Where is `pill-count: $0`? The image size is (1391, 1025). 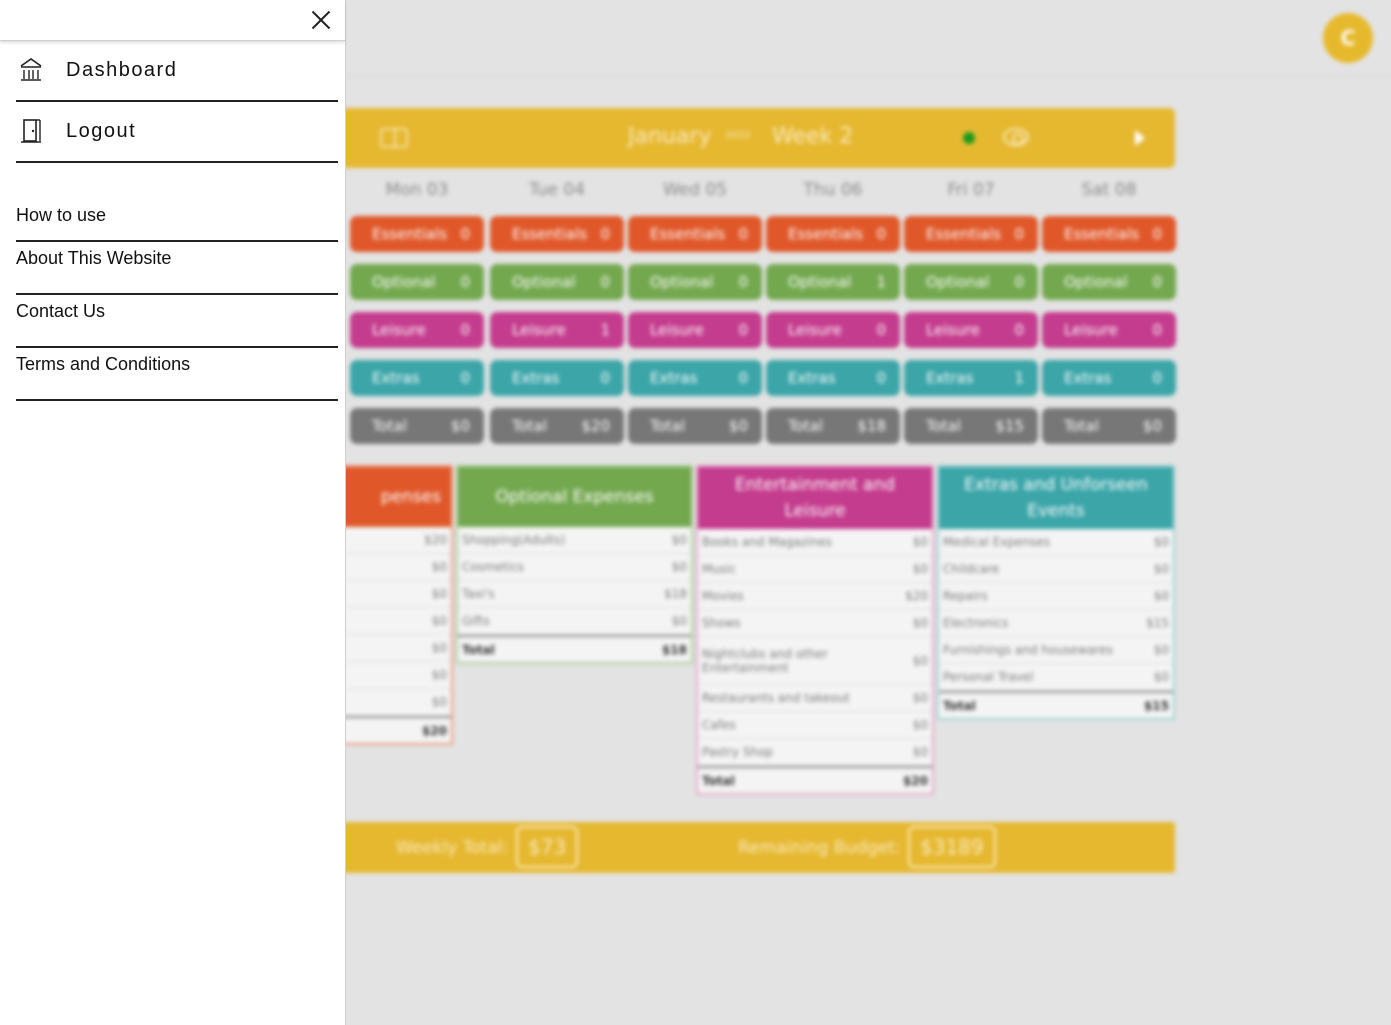
pill-count: $0 is located at coordinates (460, 426).